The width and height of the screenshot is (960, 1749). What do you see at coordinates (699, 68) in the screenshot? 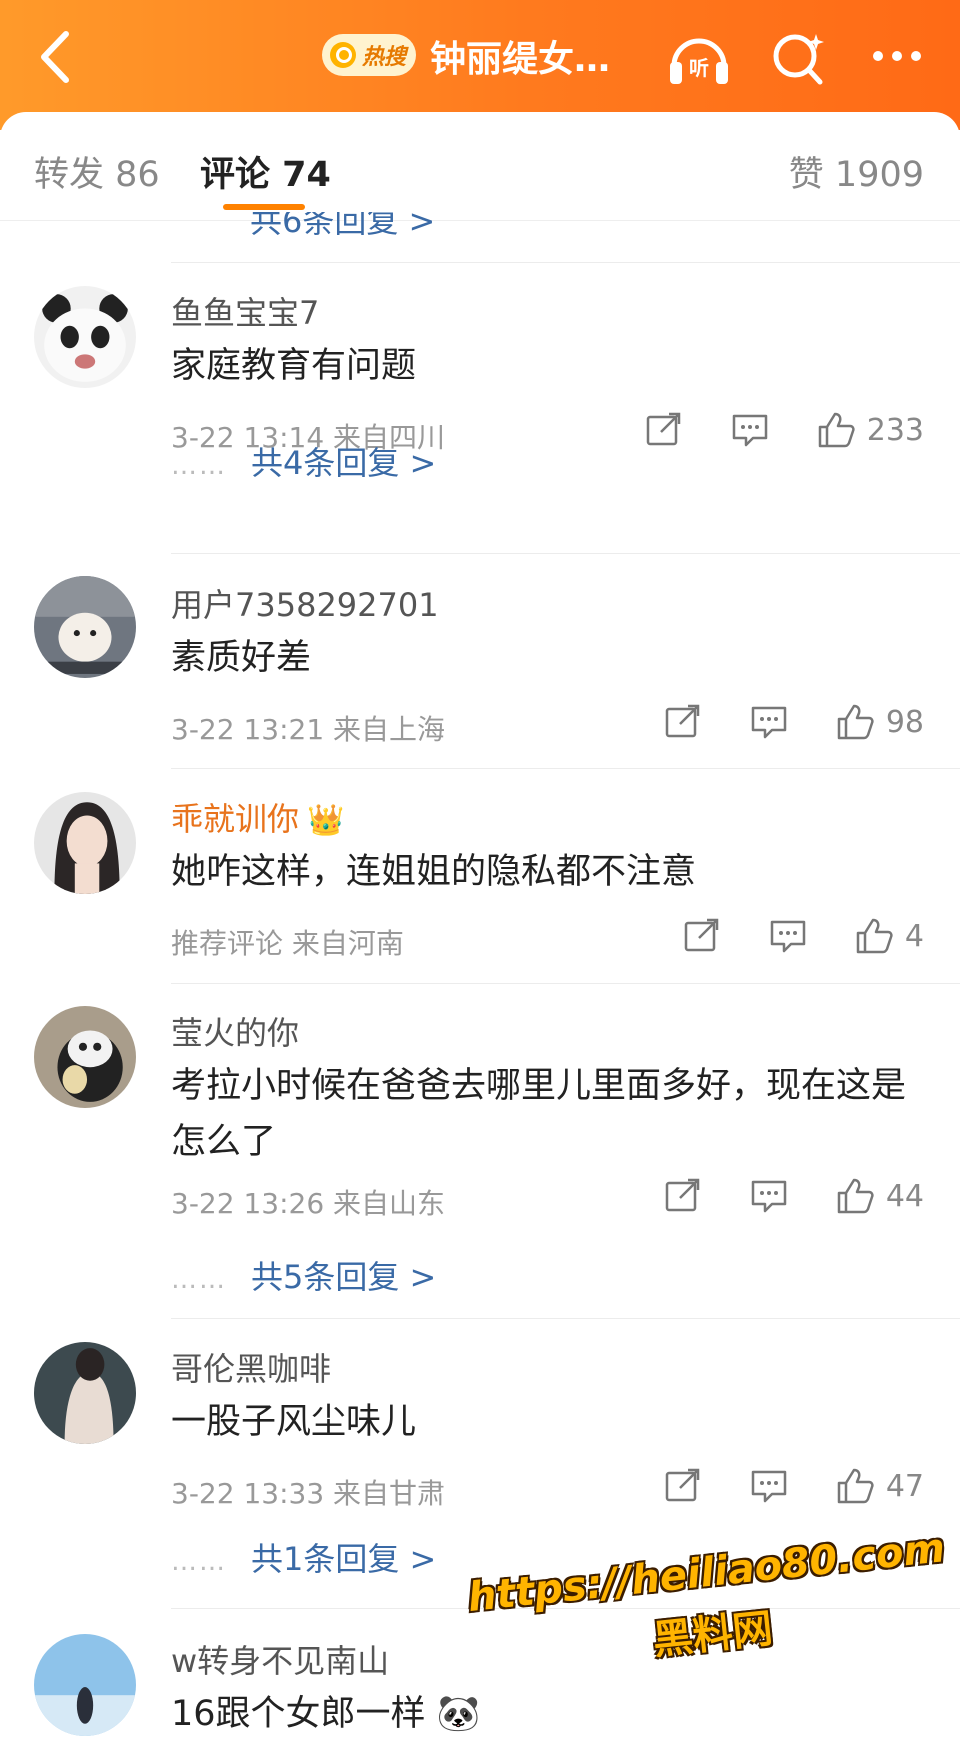
I see `listen-label: 听` at bounding box center [699, 68].